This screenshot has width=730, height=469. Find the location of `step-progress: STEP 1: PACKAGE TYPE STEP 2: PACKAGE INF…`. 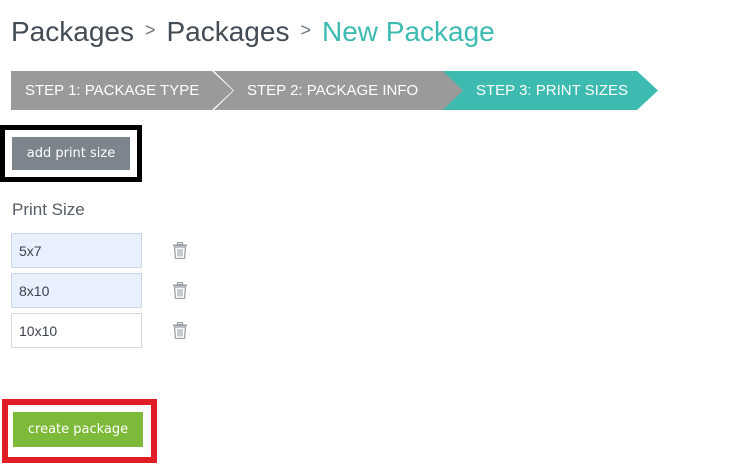

step-progress: STEP 1: PACKAGE TYPE STEP 2: PACKAGE INF… is located at coordinates (341, 90).